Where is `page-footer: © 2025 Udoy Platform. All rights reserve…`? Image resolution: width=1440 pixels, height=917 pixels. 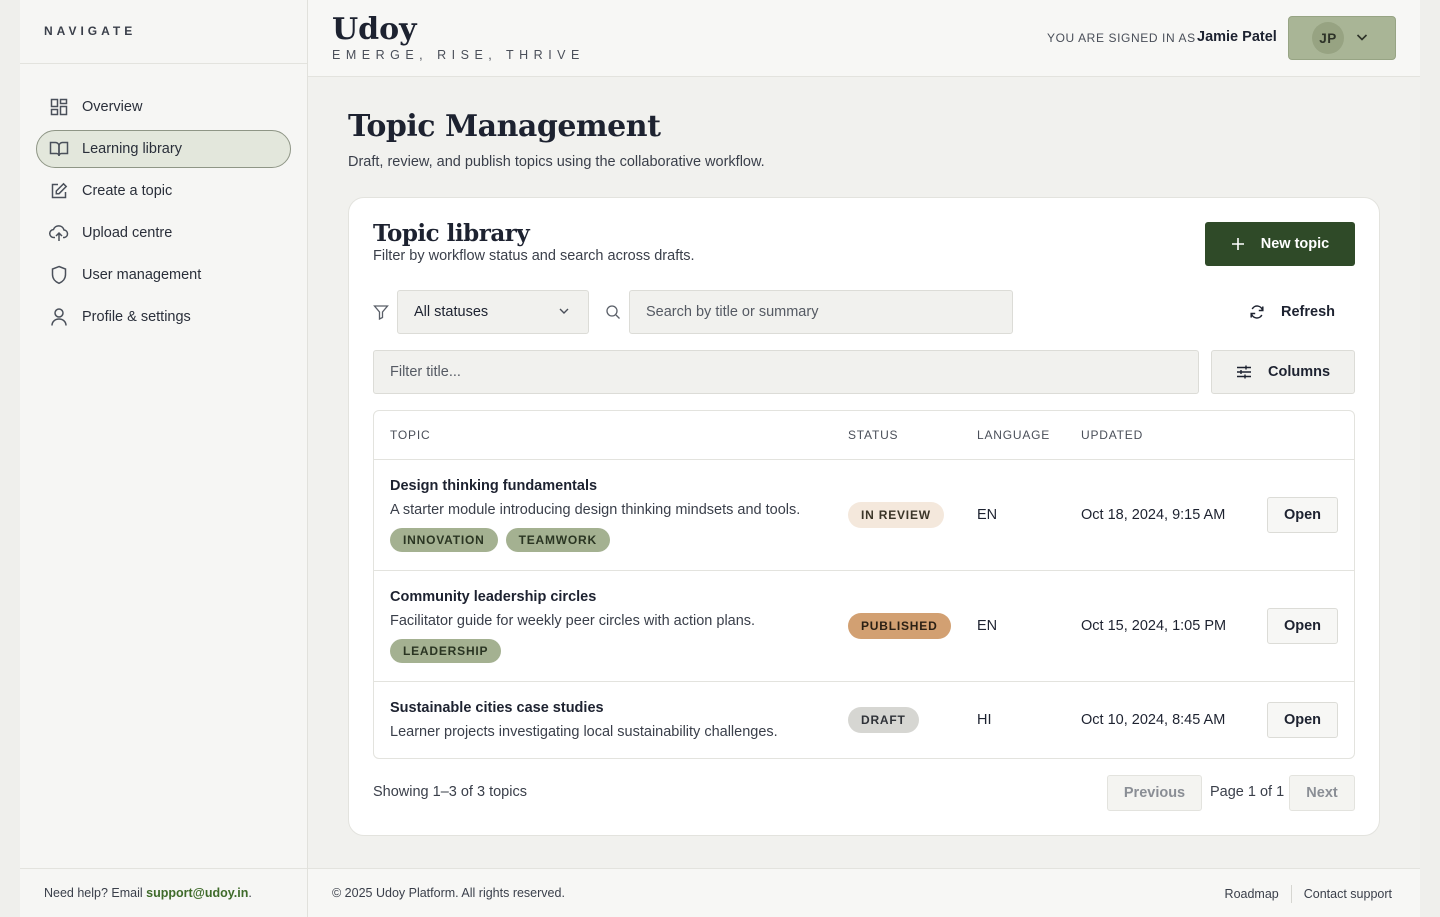 page-footer: © 2025 Udoy Platform. All rights reserve… is located at coordinates (864, 892).